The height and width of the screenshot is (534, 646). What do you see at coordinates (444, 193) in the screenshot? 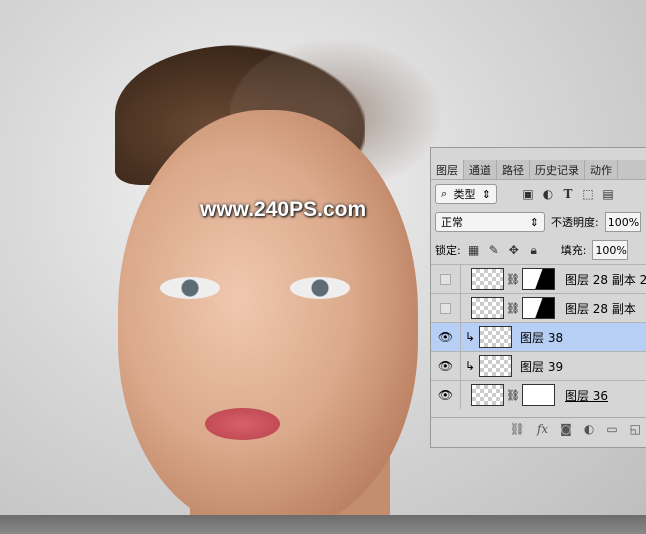
I see `search-icon: ⌕` at bounding box center [444, 193].